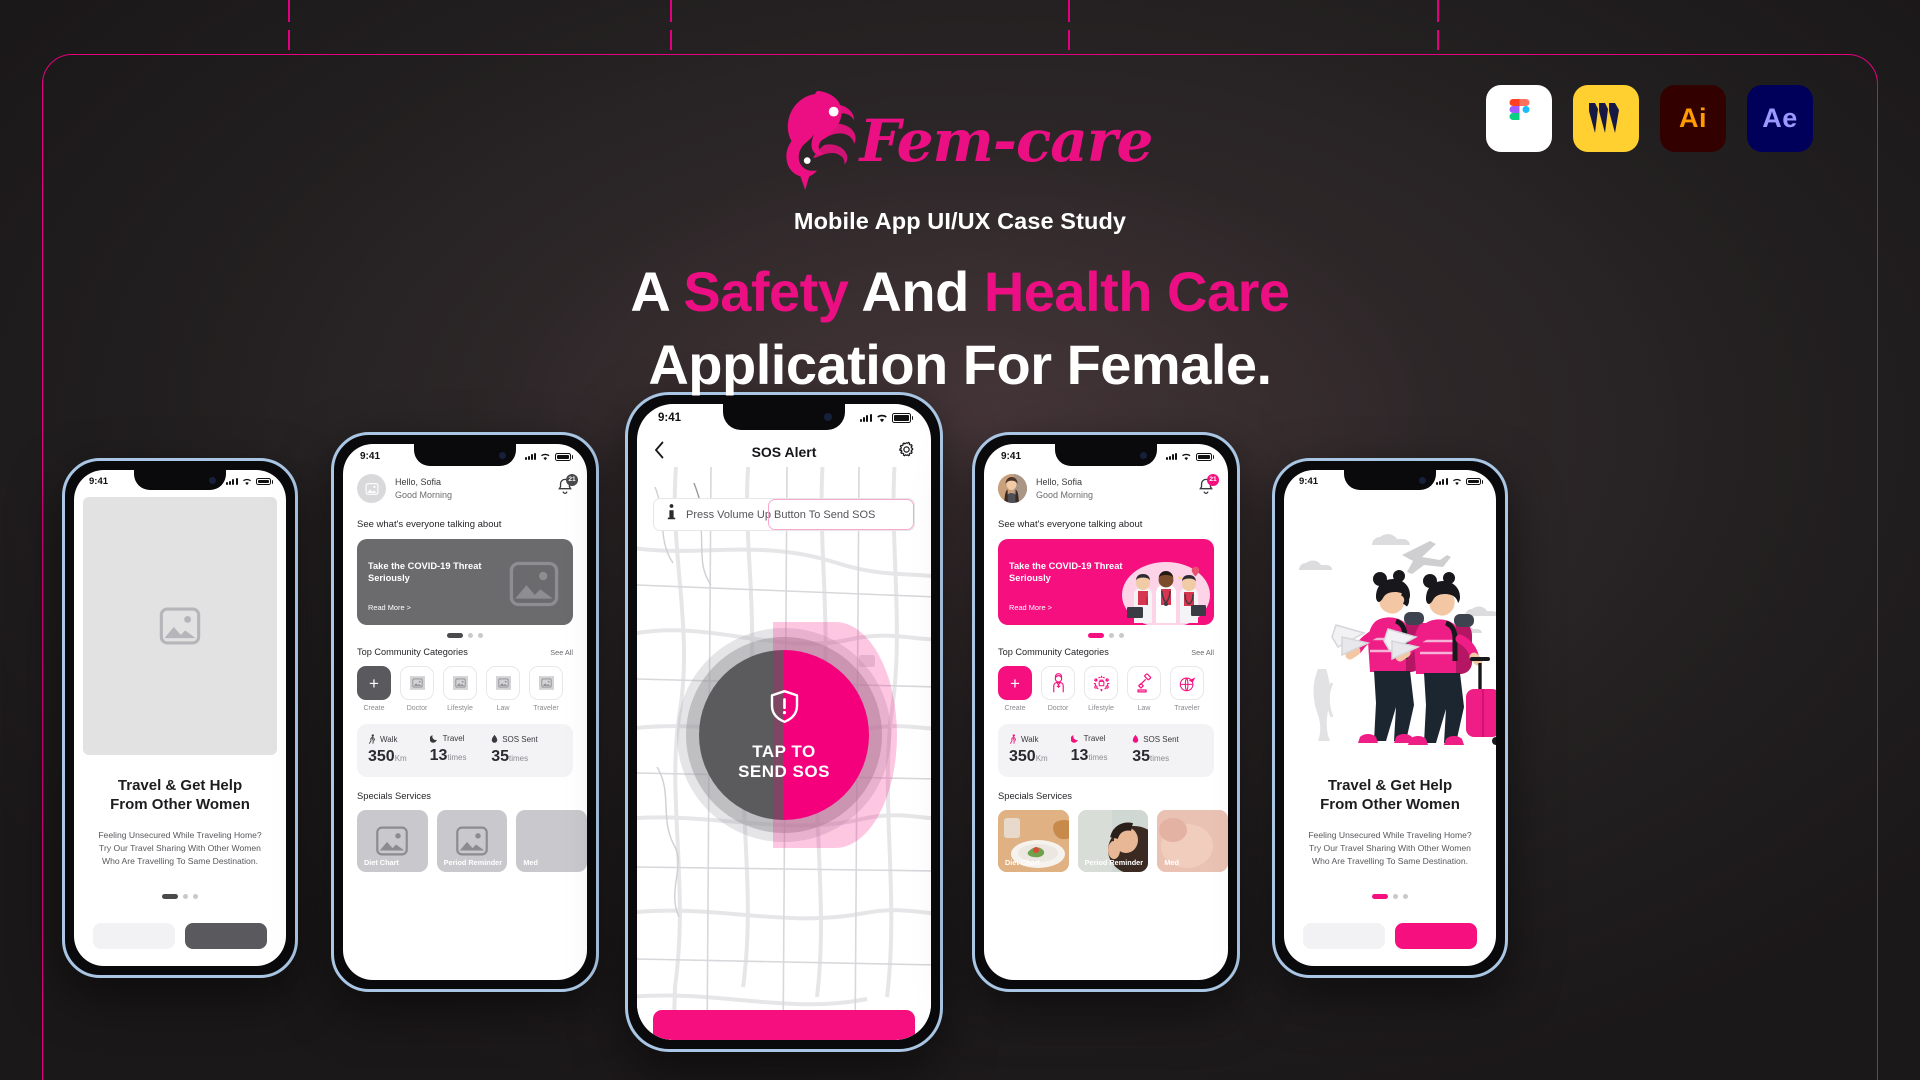  Describe the element at coordinates (1106, 647) in the screenshot. I see `phone4-categories-header: Top Community Categories See All` at that location.